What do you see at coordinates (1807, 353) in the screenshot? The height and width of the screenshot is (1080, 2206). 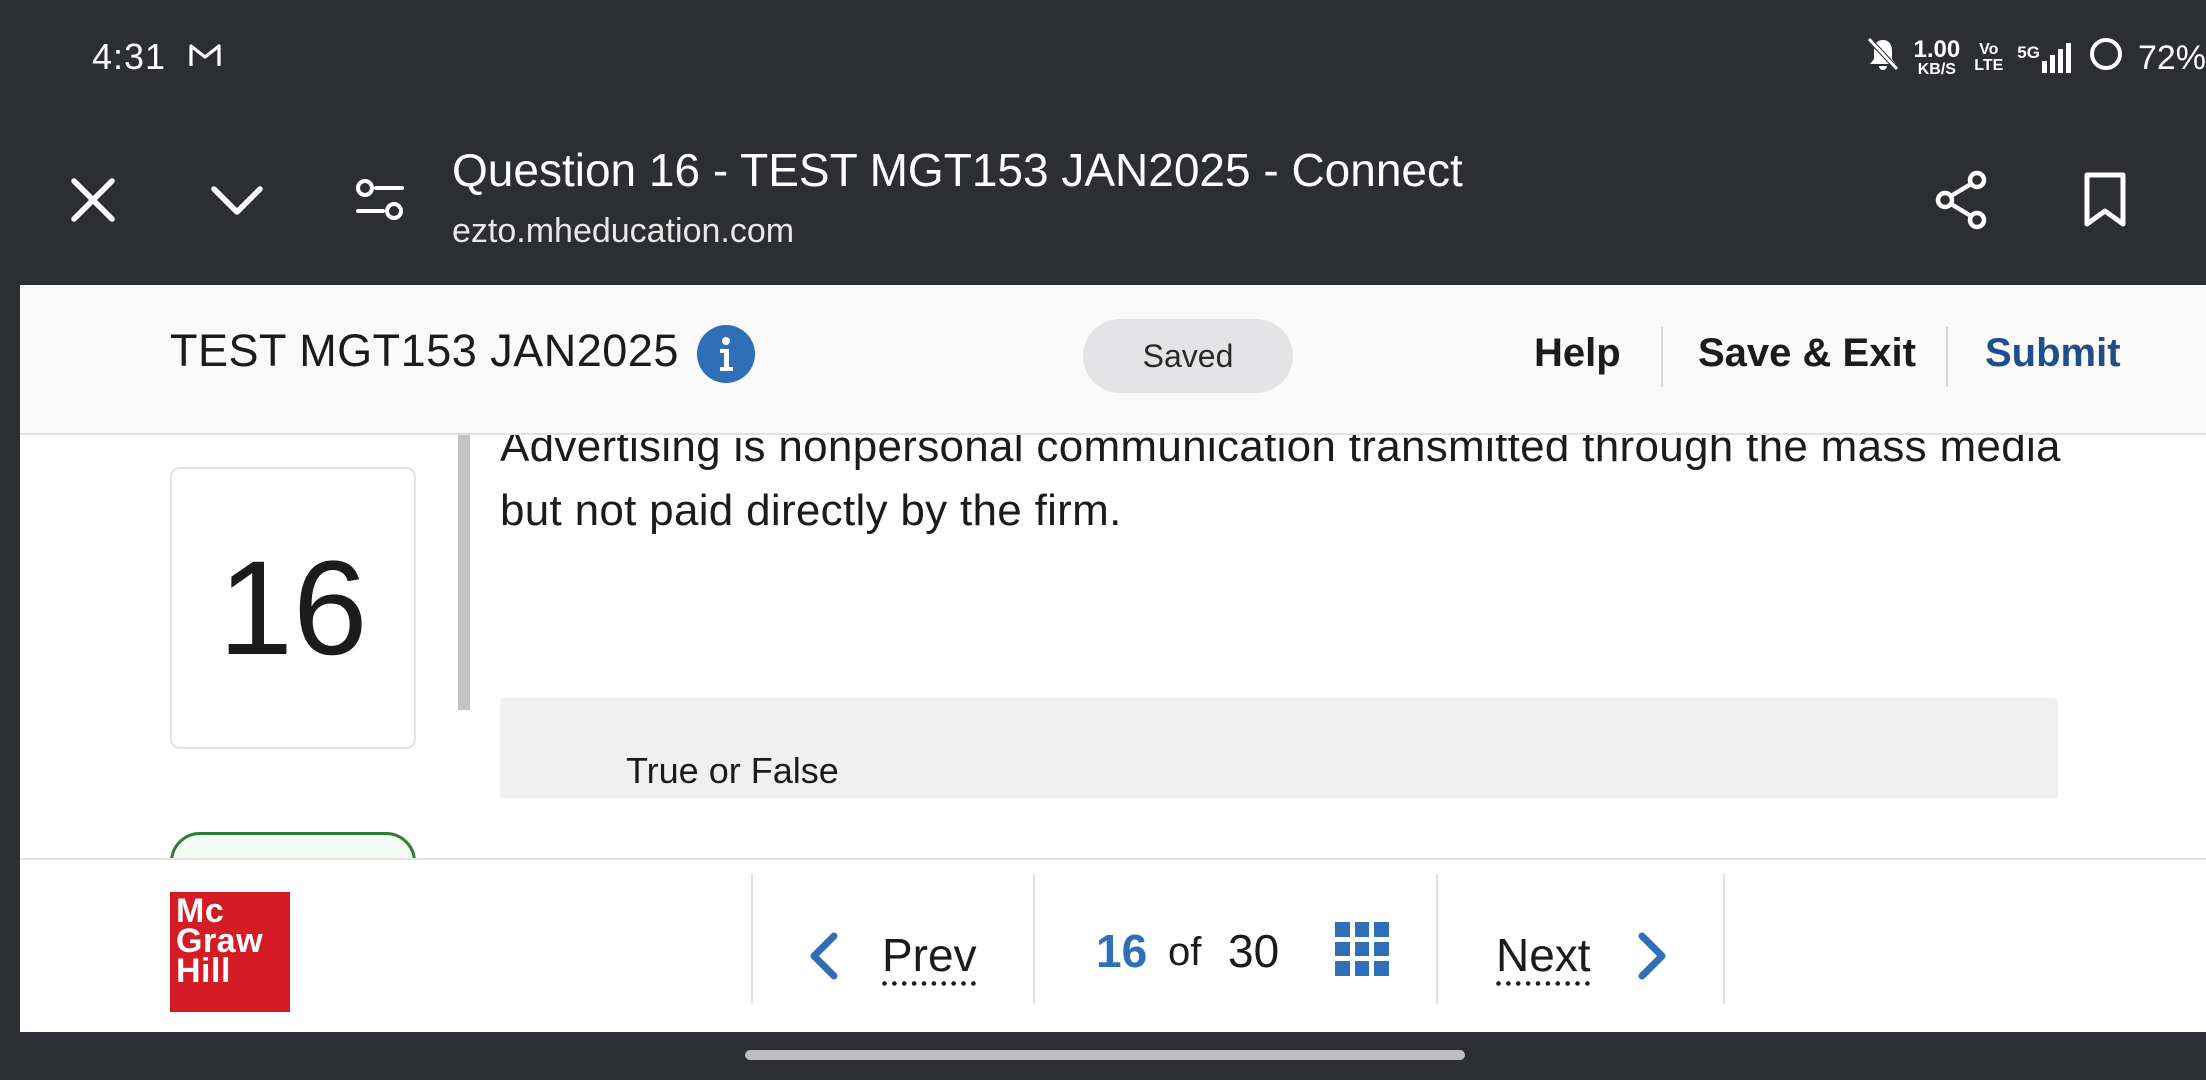 I see `save-exit-button: Save & Exit` at bounding box center [1807, 353].